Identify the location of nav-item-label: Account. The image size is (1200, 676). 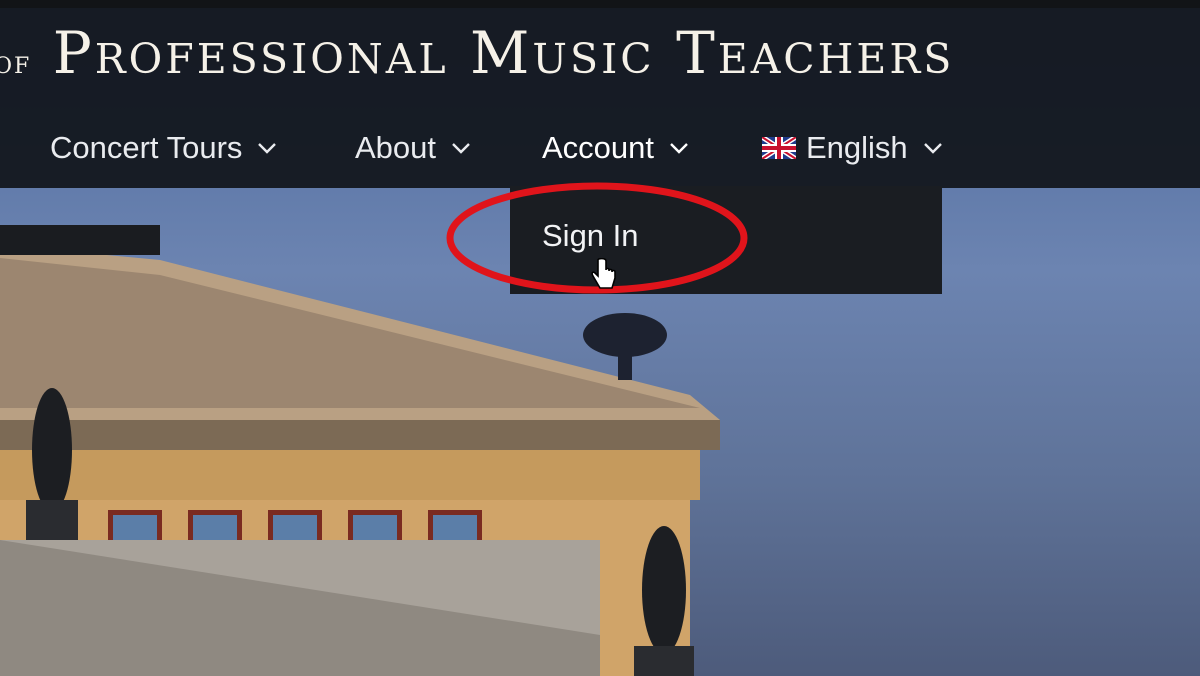
(598, 147).